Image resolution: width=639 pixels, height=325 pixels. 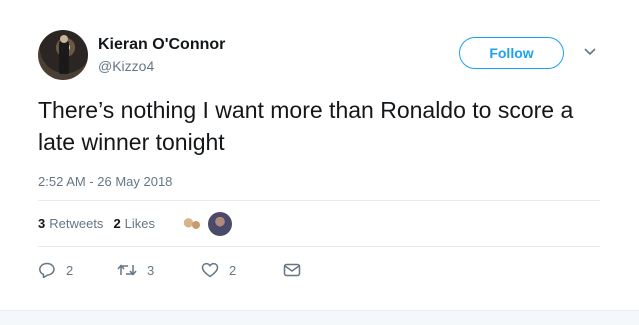 I want to click on avatar, so click(x=63, y=55).